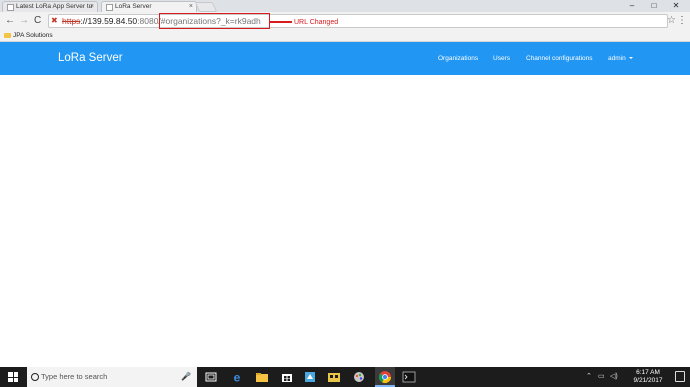 This screenshot has height=387, width=690. Describe the element at coordinates (682, 21) in the screenshot. I see `browser-menu-icon: ⋮` at that location.